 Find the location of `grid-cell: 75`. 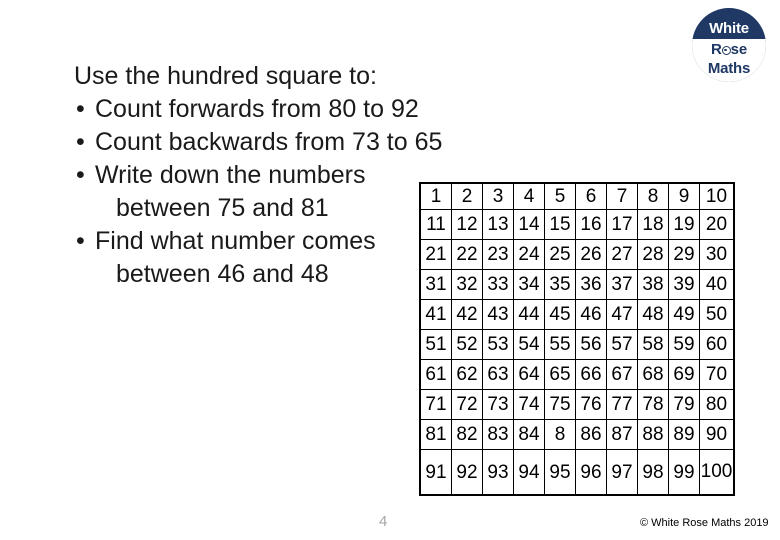

grid-cell: 75 is located at coordinates (560, 404).